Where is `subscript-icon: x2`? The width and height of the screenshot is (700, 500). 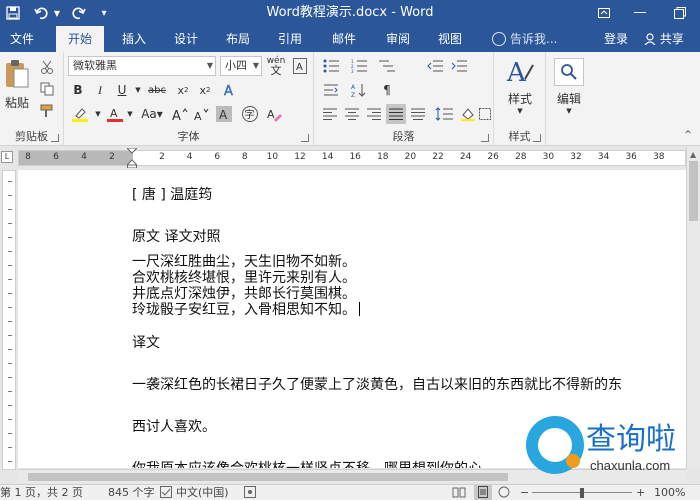
subscript-icon: x2 is located at coordinates (183, 90).